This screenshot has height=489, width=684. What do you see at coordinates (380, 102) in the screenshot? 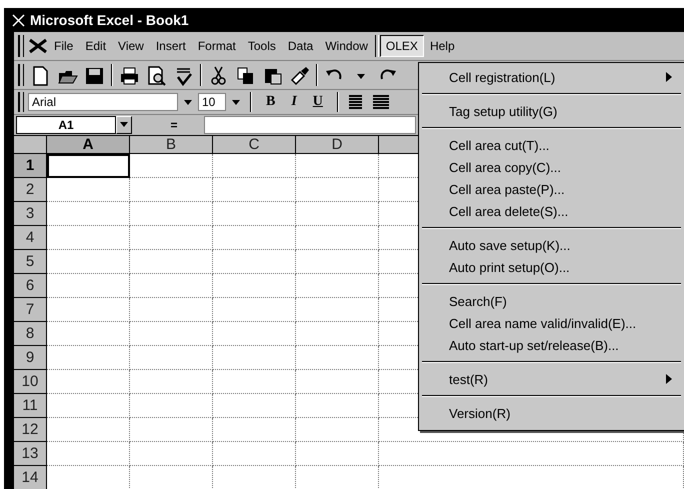
I see `align-center-icon` at bounding box center [380, 102].